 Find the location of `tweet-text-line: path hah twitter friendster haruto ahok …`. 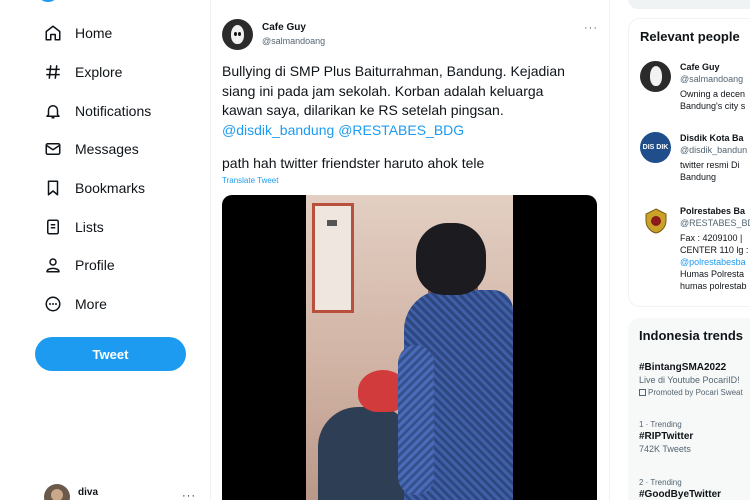

tweet-text-line: path hah twitter friendster haruto ahok … is located at coordinates (353, 163).